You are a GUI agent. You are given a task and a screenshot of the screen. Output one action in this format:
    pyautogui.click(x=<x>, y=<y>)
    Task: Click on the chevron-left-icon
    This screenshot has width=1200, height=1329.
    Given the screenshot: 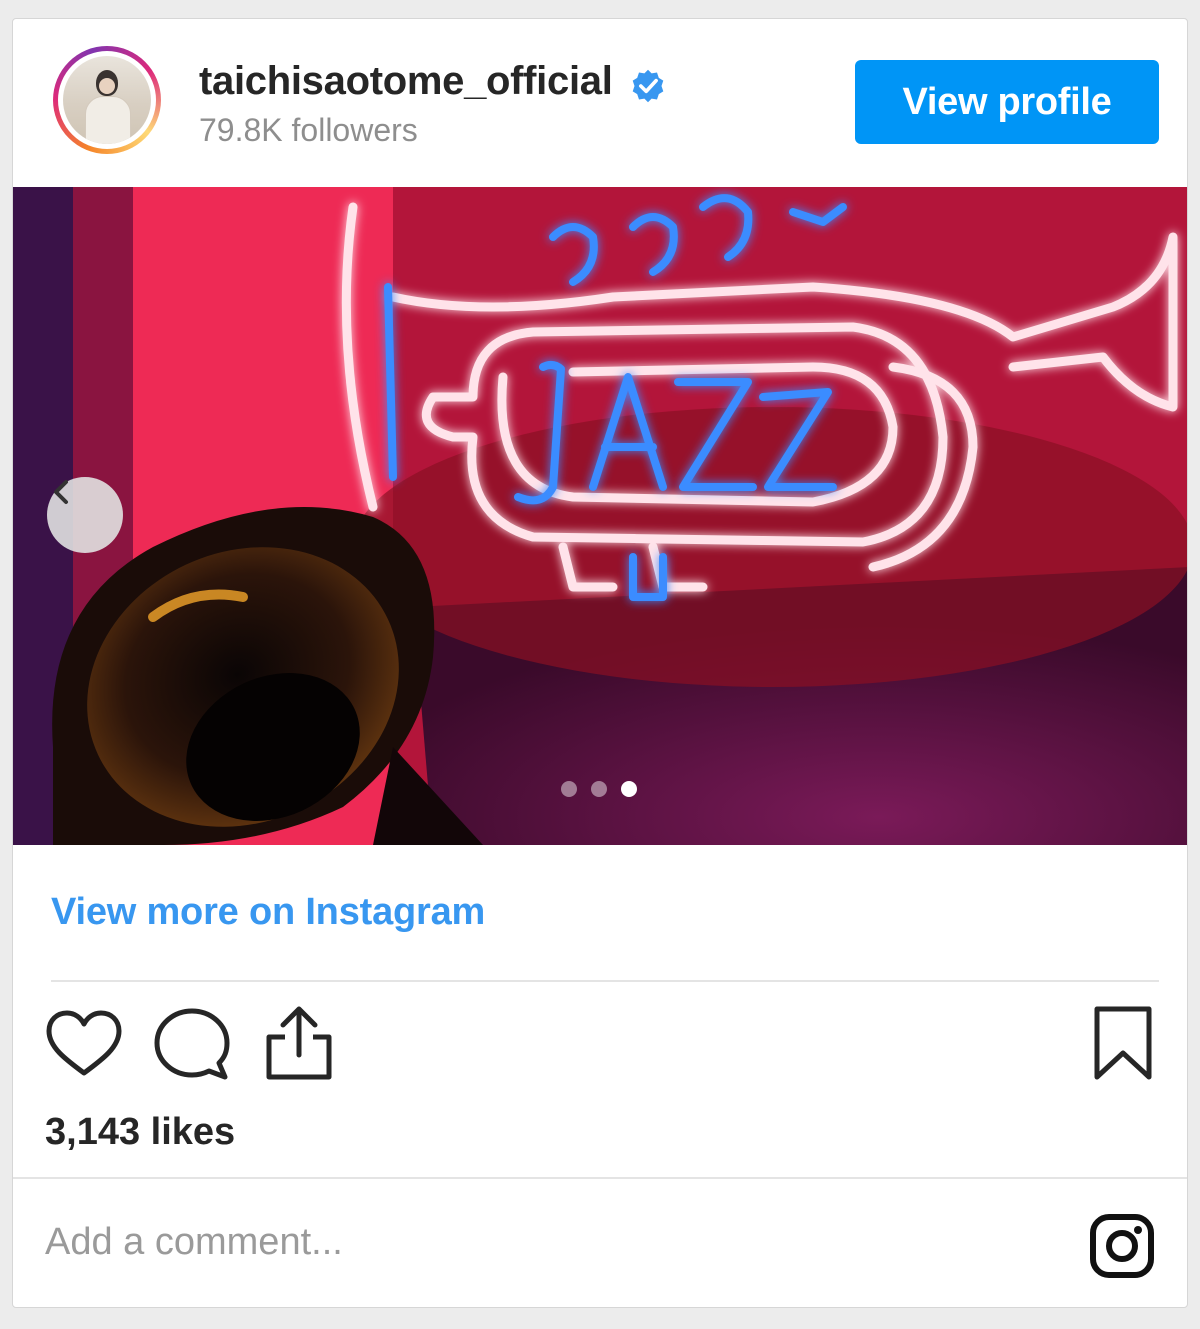 What is the action you would take?
    pyautogui.click(x=61, y=492)
    